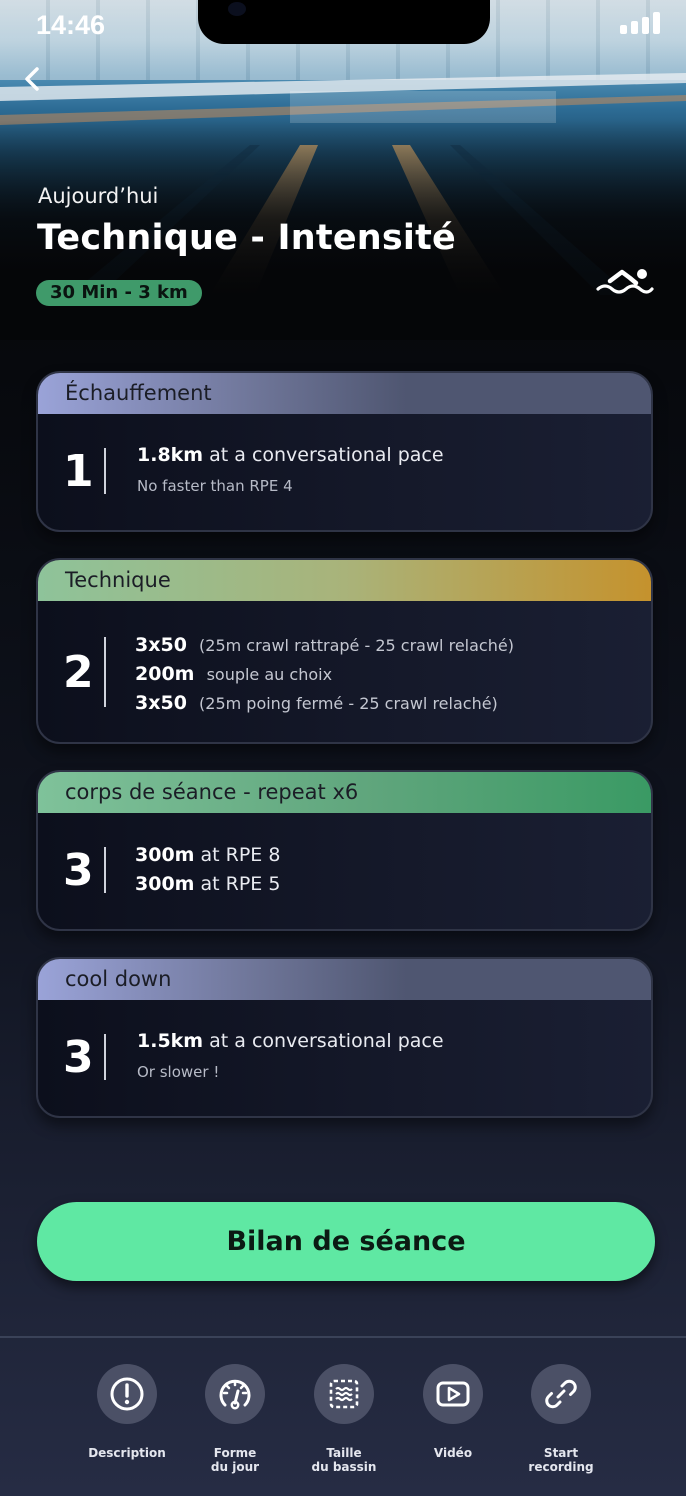  What do you see at coordinates (344, 22) in the screenshot?
I see `device-notch` at bounding box center [344, 22].